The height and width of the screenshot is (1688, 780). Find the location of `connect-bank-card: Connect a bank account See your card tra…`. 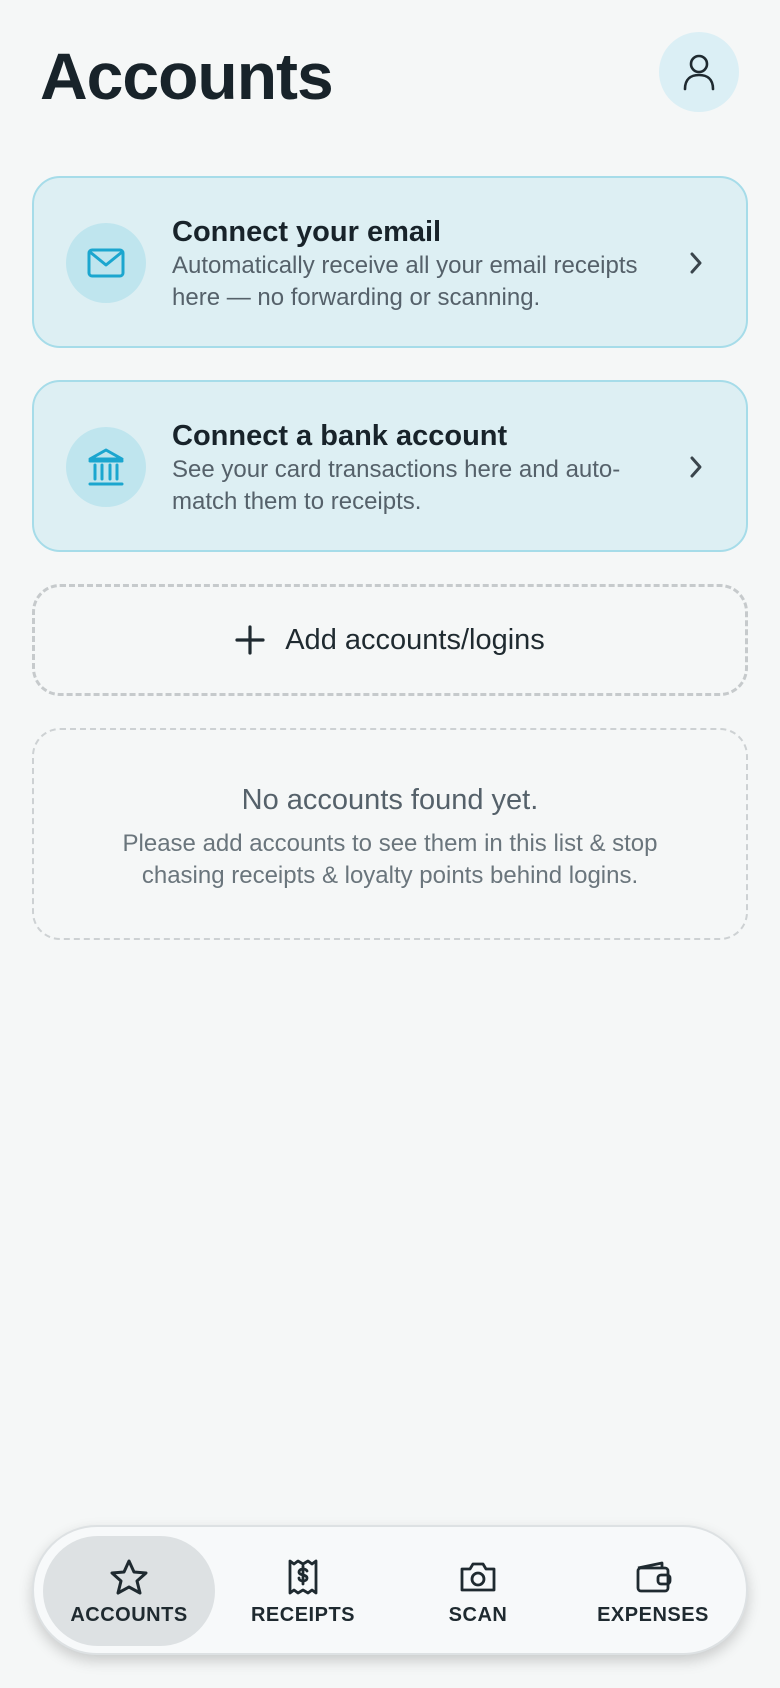

connect-bank-card: Connect a bank account See your card tra… is located at coordinates (390, 466).